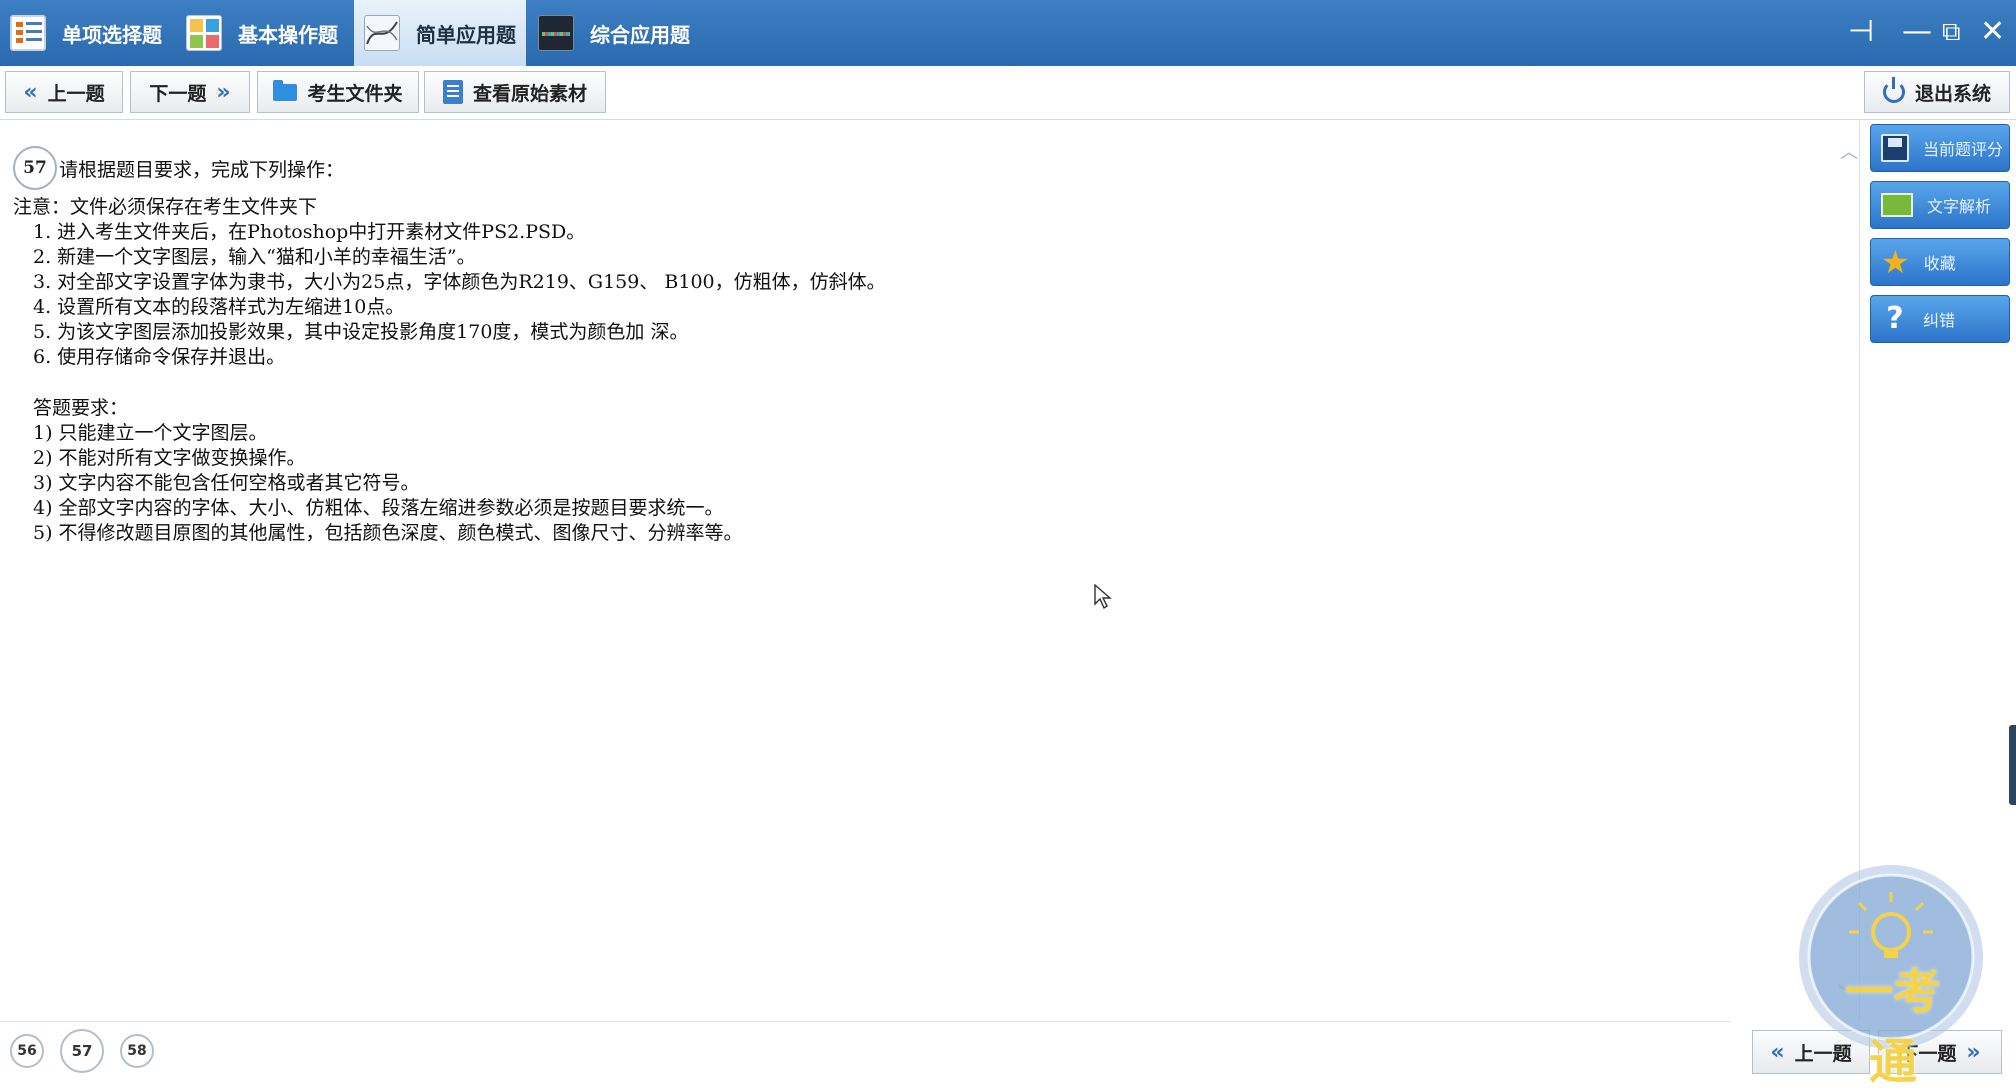  What do you see at coordinates (178, 93) in the screenshot?
I see `next-label: 下一题` at bounding box center [178, 93].